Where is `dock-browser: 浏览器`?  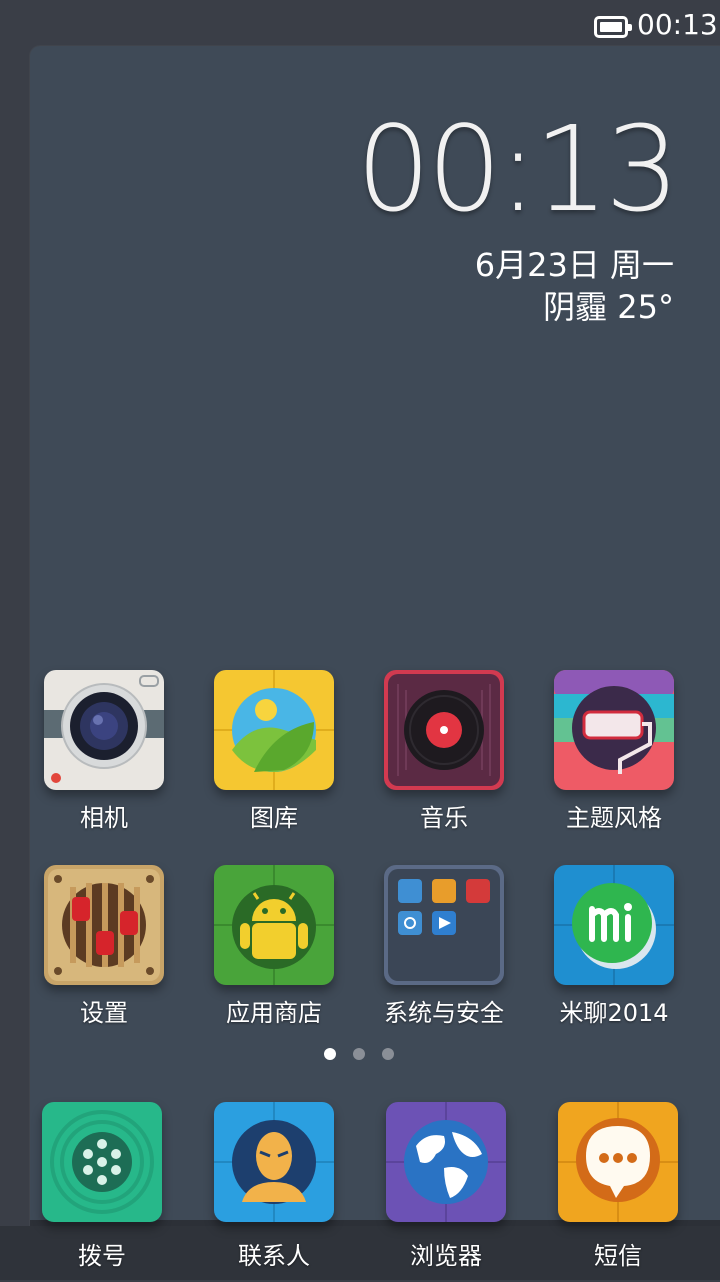
dock-browser: 浏览器 is located at coordinates (446, 1192).